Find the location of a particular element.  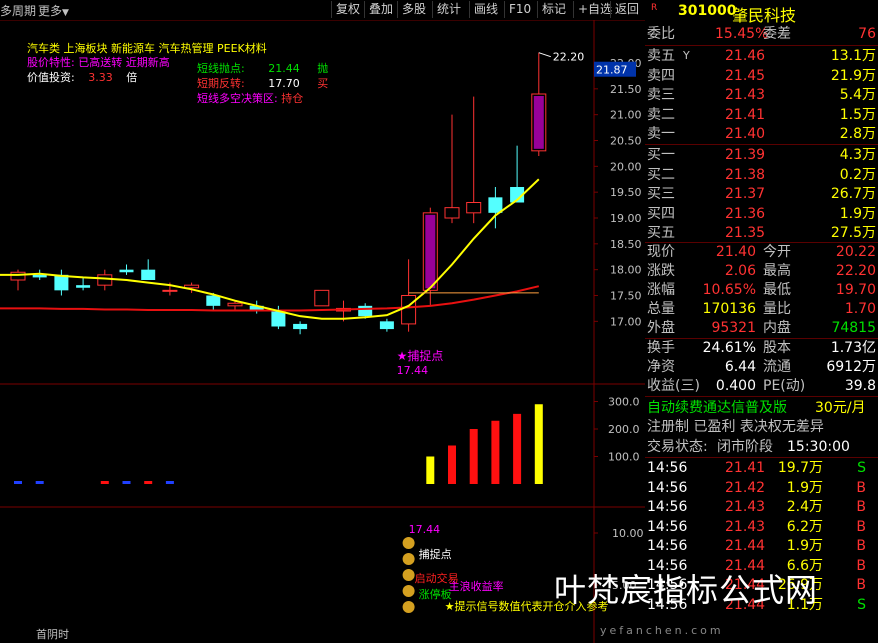

toolbar-button-back: 返回 is located at coordinates (626, 9).